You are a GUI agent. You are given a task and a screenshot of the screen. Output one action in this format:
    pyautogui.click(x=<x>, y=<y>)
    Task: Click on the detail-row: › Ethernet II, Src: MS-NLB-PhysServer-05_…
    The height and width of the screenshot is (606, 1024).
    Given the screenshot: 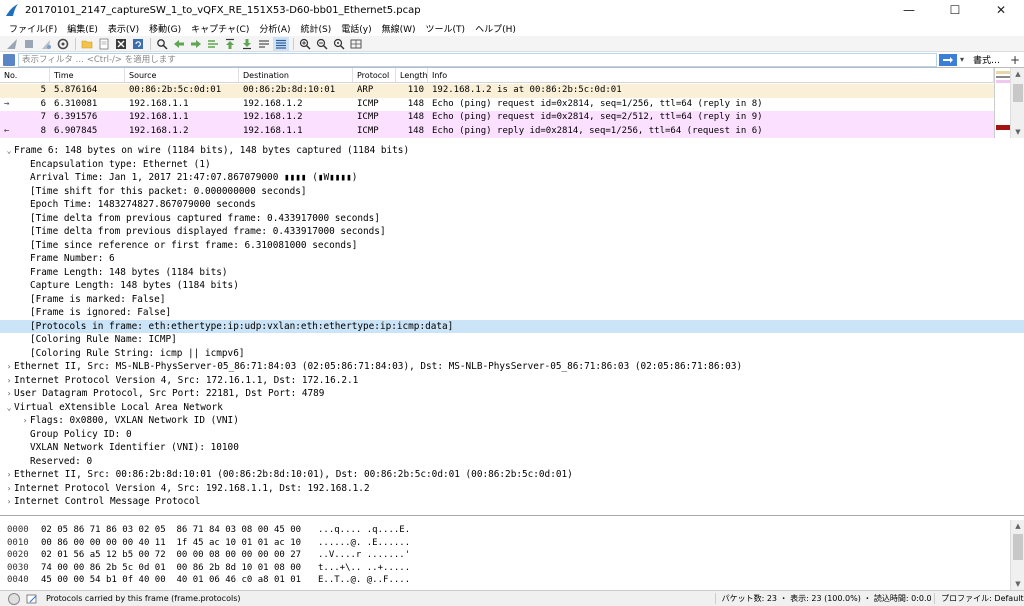 What is the action you would take?
    pyautogui.click(x=512, y=367)
    